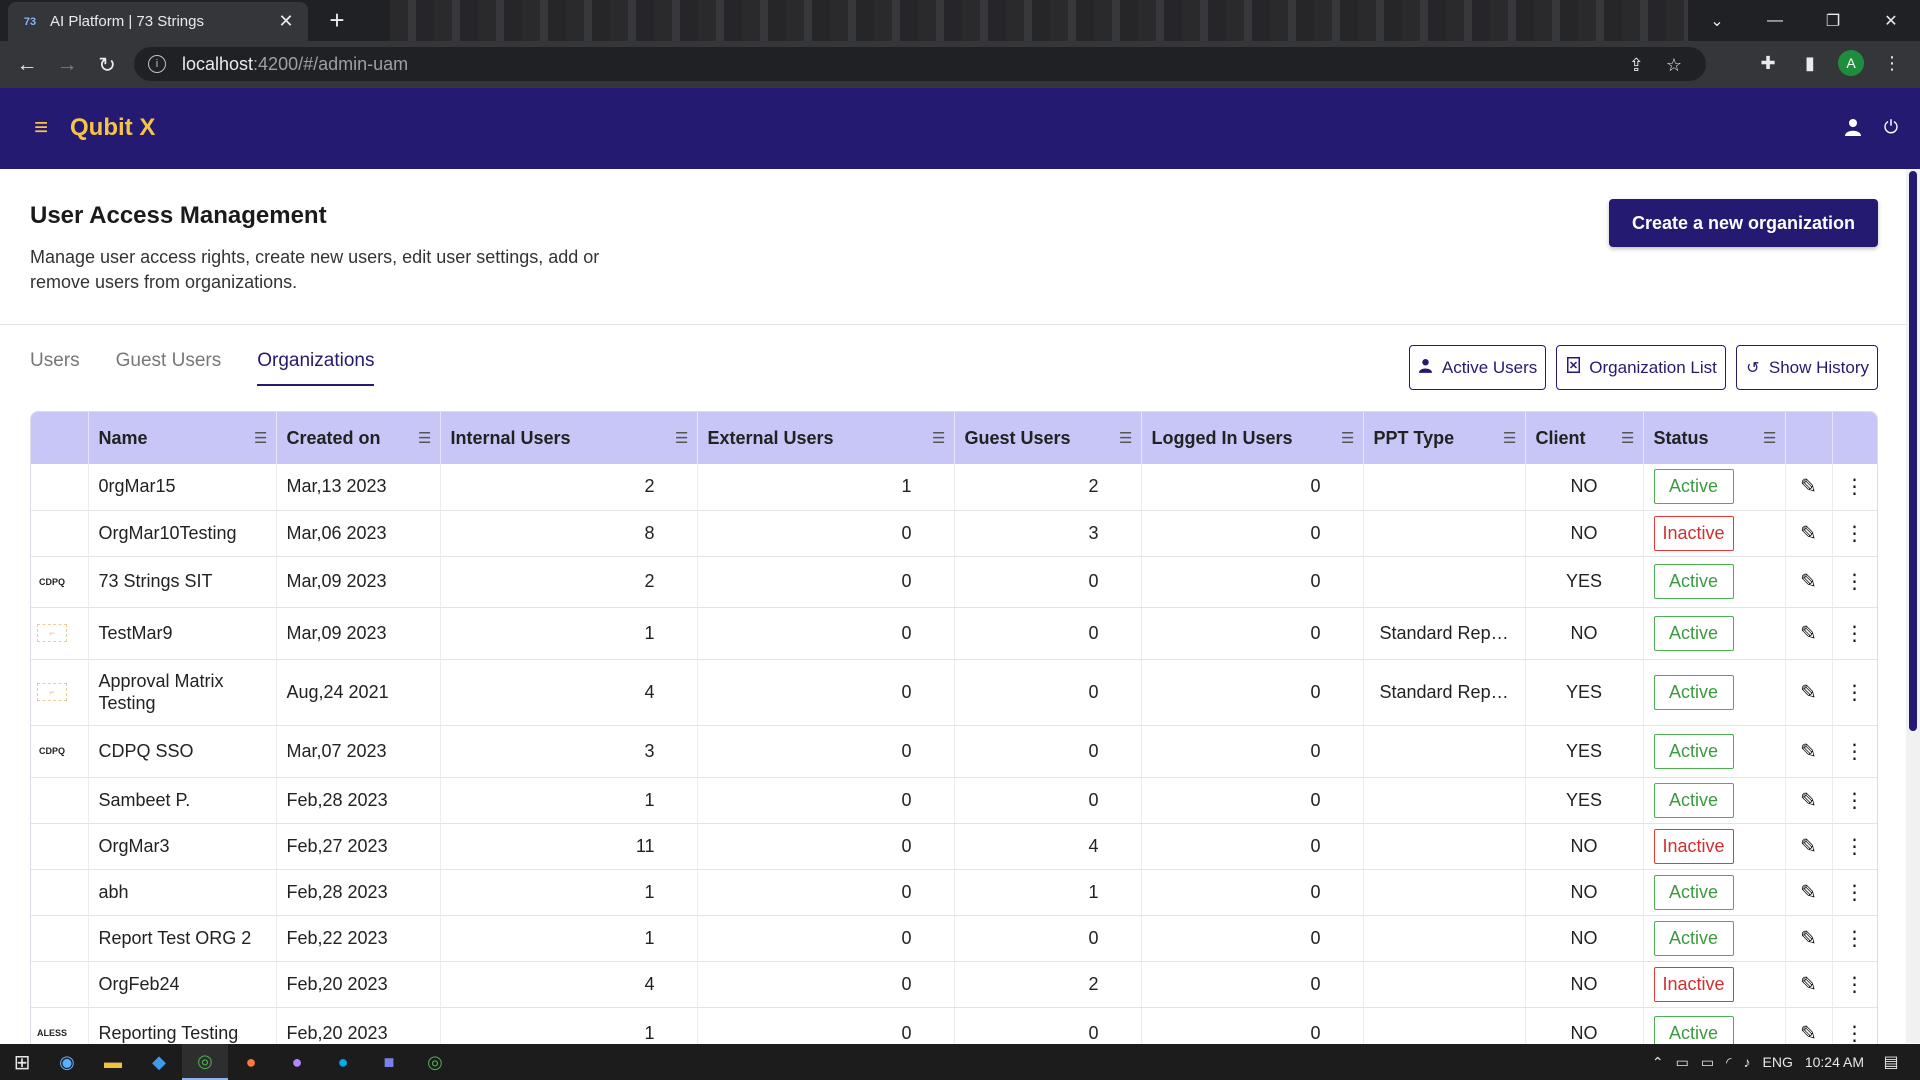  Describe the element at coordinates (920, 64) in the screenshot. I see `address-bar: i localhost:4200/#/admin-uam ⇪ ☆` at that location.